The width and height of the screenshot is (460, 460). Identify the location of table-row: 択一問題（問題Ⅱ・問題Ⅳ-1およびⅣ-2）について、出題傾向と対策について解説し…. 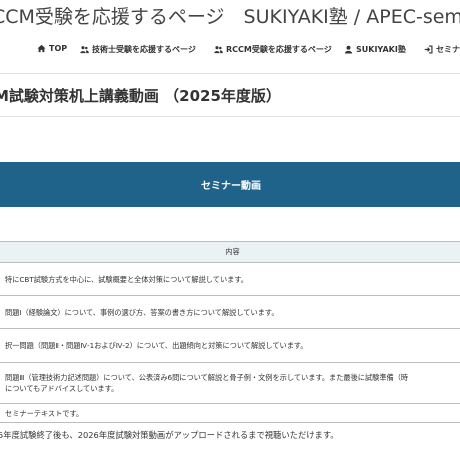
(230, 345).